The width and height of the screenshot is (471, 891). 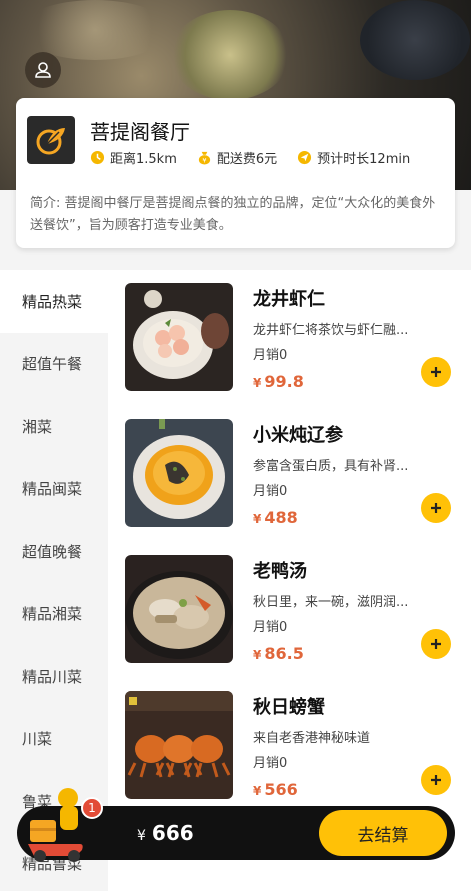 What do you see at coordinates (298, 435) in the screenshot?
I see `dish-name: 小米炖辽参` at bounding box center [298, 435].